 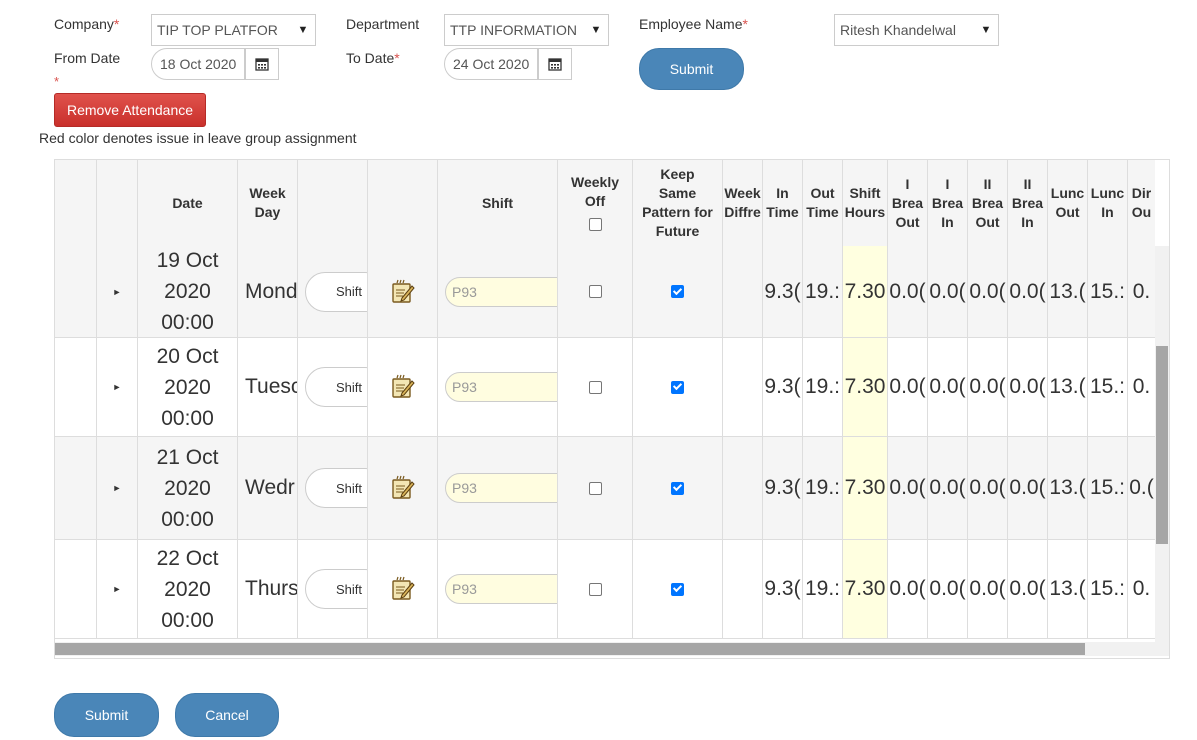 What do you see at coordinates (783, 203) in the screenshot?
I see `header-in-time: In Time` at bounding box center [783, 203].